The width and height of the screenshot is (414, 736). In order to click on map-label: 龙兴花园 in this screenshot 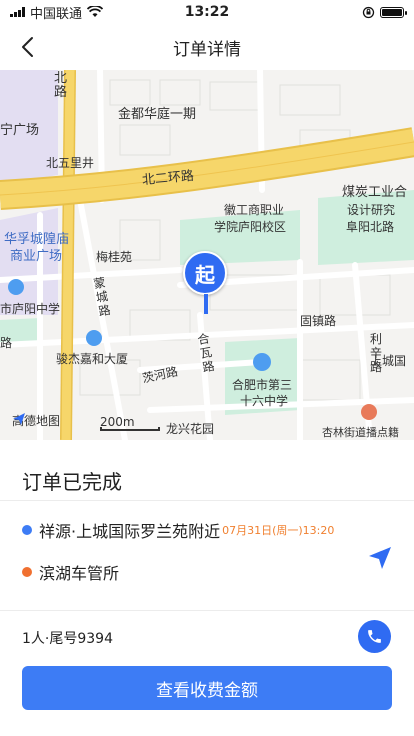, I will do `click(190, 429)`.